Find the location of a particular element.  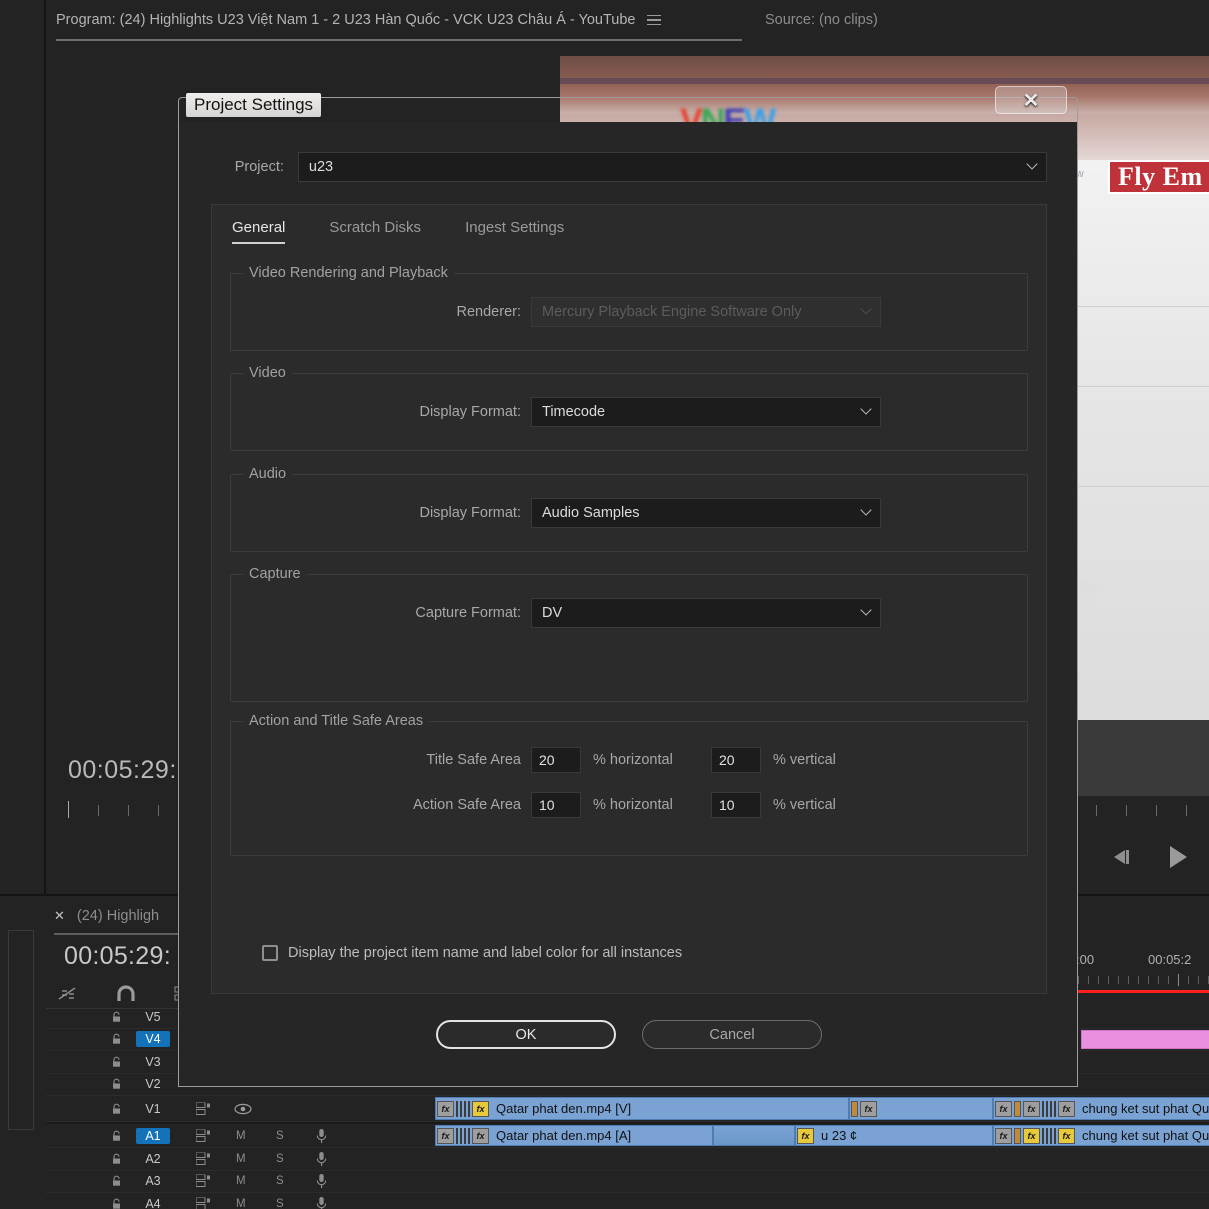

timeline-clip-v1-mid: fx is located at coordinates (921, 1108).